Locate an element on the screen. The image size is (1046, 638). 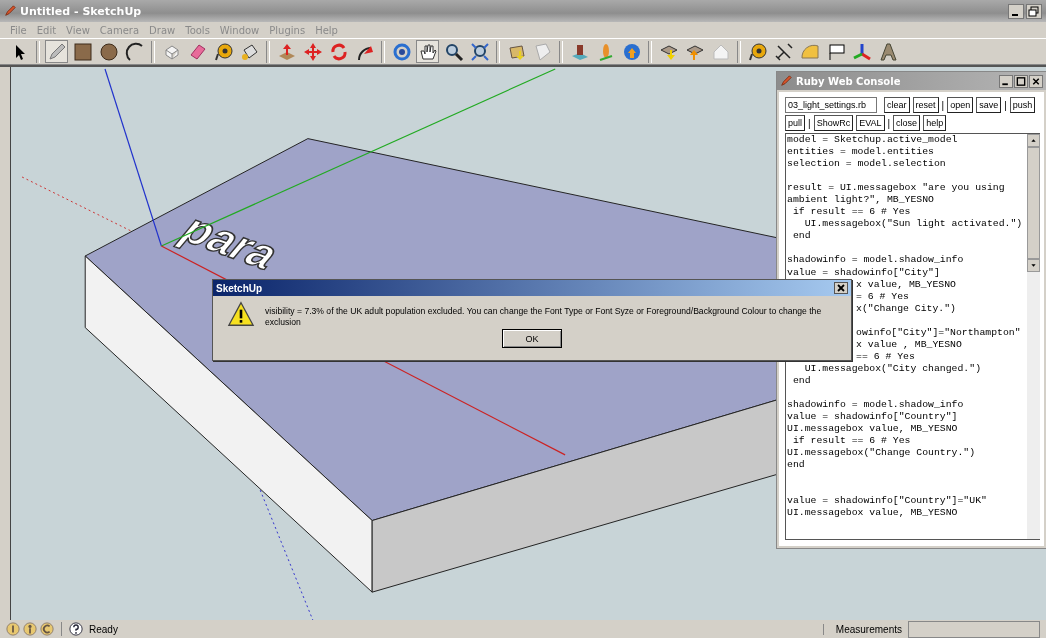
measurements-field is located at coordinates (974, 629).